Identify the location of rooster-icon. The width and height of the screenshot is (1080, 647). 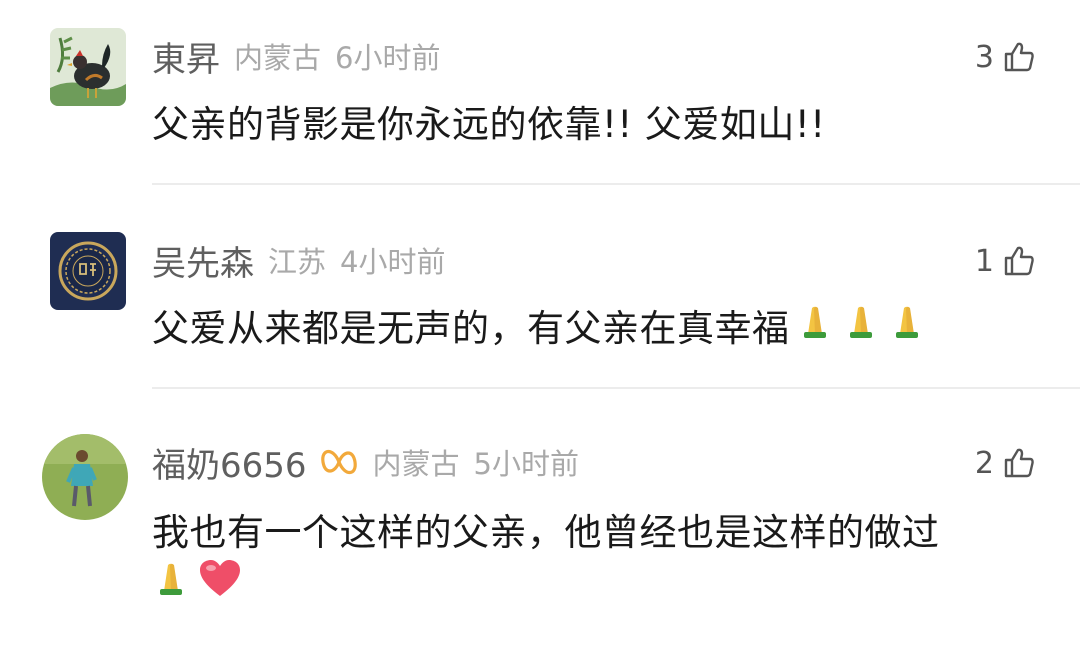
(88, 67).